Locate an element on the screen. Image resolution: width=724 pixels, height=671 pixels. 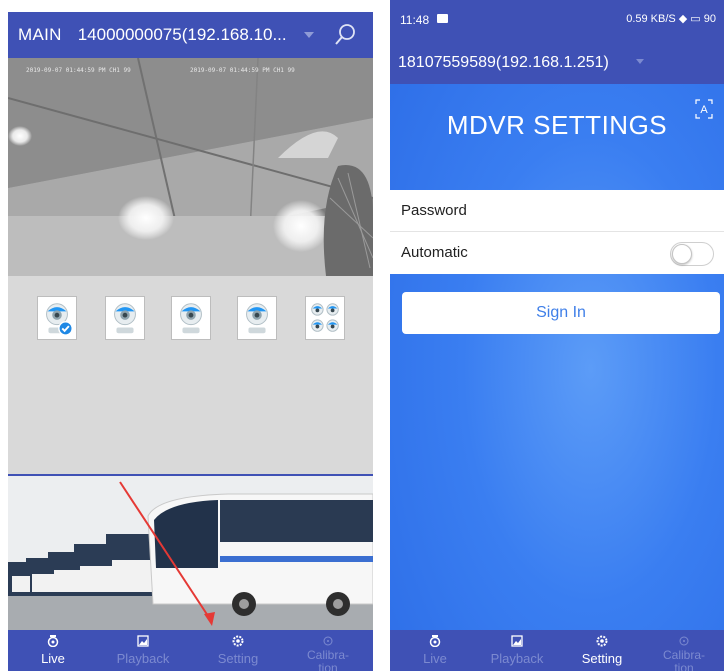
mail-icon is located at coordinates (442, 18).